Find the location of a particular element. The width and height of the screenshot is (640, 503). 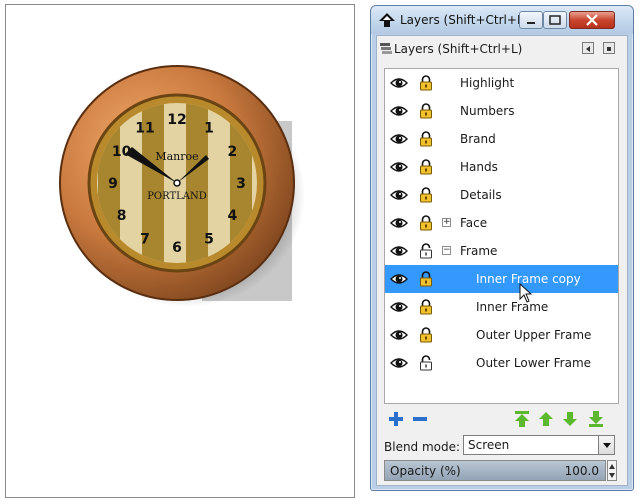

spin-up-icon is located at coordinates (612, 466).